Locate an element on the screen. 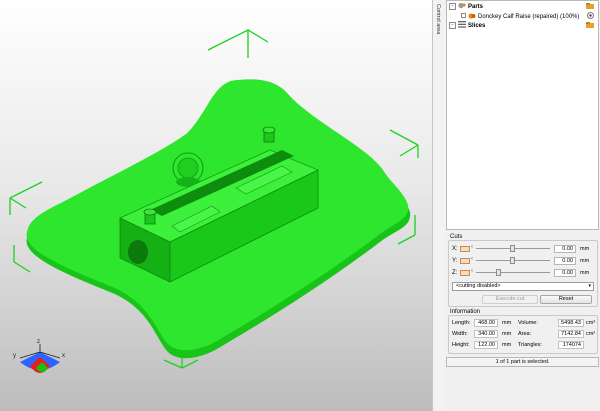 The height and width of the screenshot is (411, 600). height-unit: mm is located at coordinates (507, 345).